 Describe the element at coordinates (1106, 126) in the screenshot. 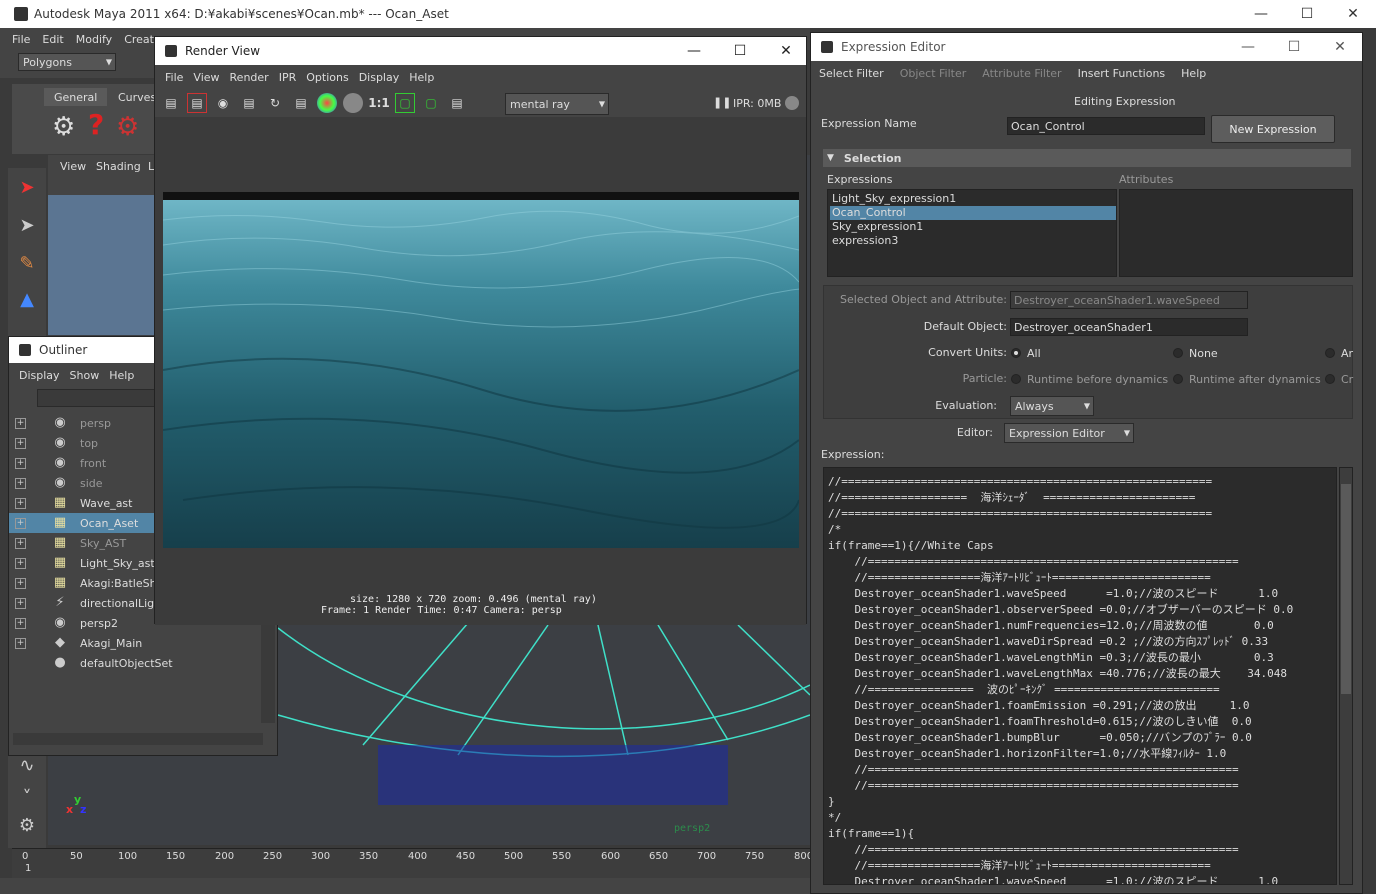

I see `expression-name-input: Ocan_Control` at that location.